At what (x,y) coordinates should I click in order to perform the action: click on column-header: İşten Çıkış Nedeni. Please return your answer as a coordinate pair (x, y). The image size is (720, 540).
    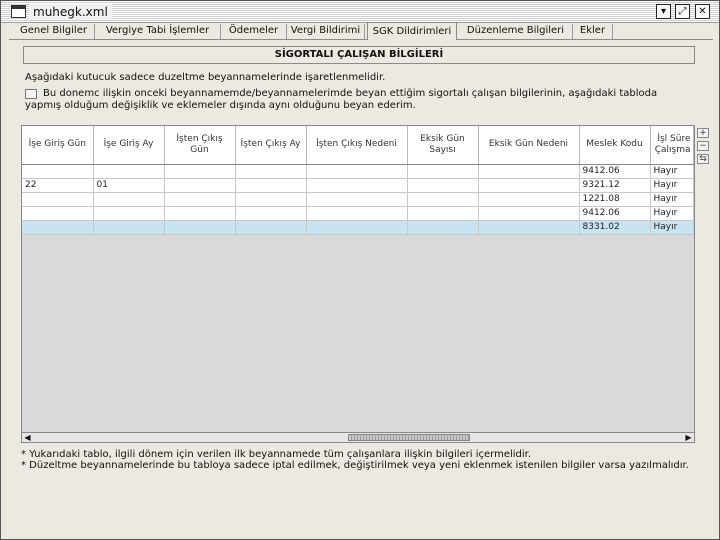
    Looking at the image, I should click on (357, 145).